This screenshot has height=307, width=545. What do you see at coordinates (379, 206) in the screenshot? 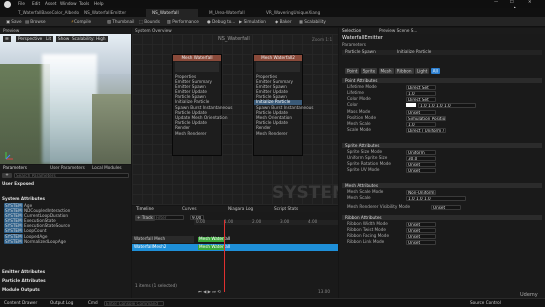
I see `field-label: Mesh Renderer Visibility Mode` at bounding box center [379, 206].